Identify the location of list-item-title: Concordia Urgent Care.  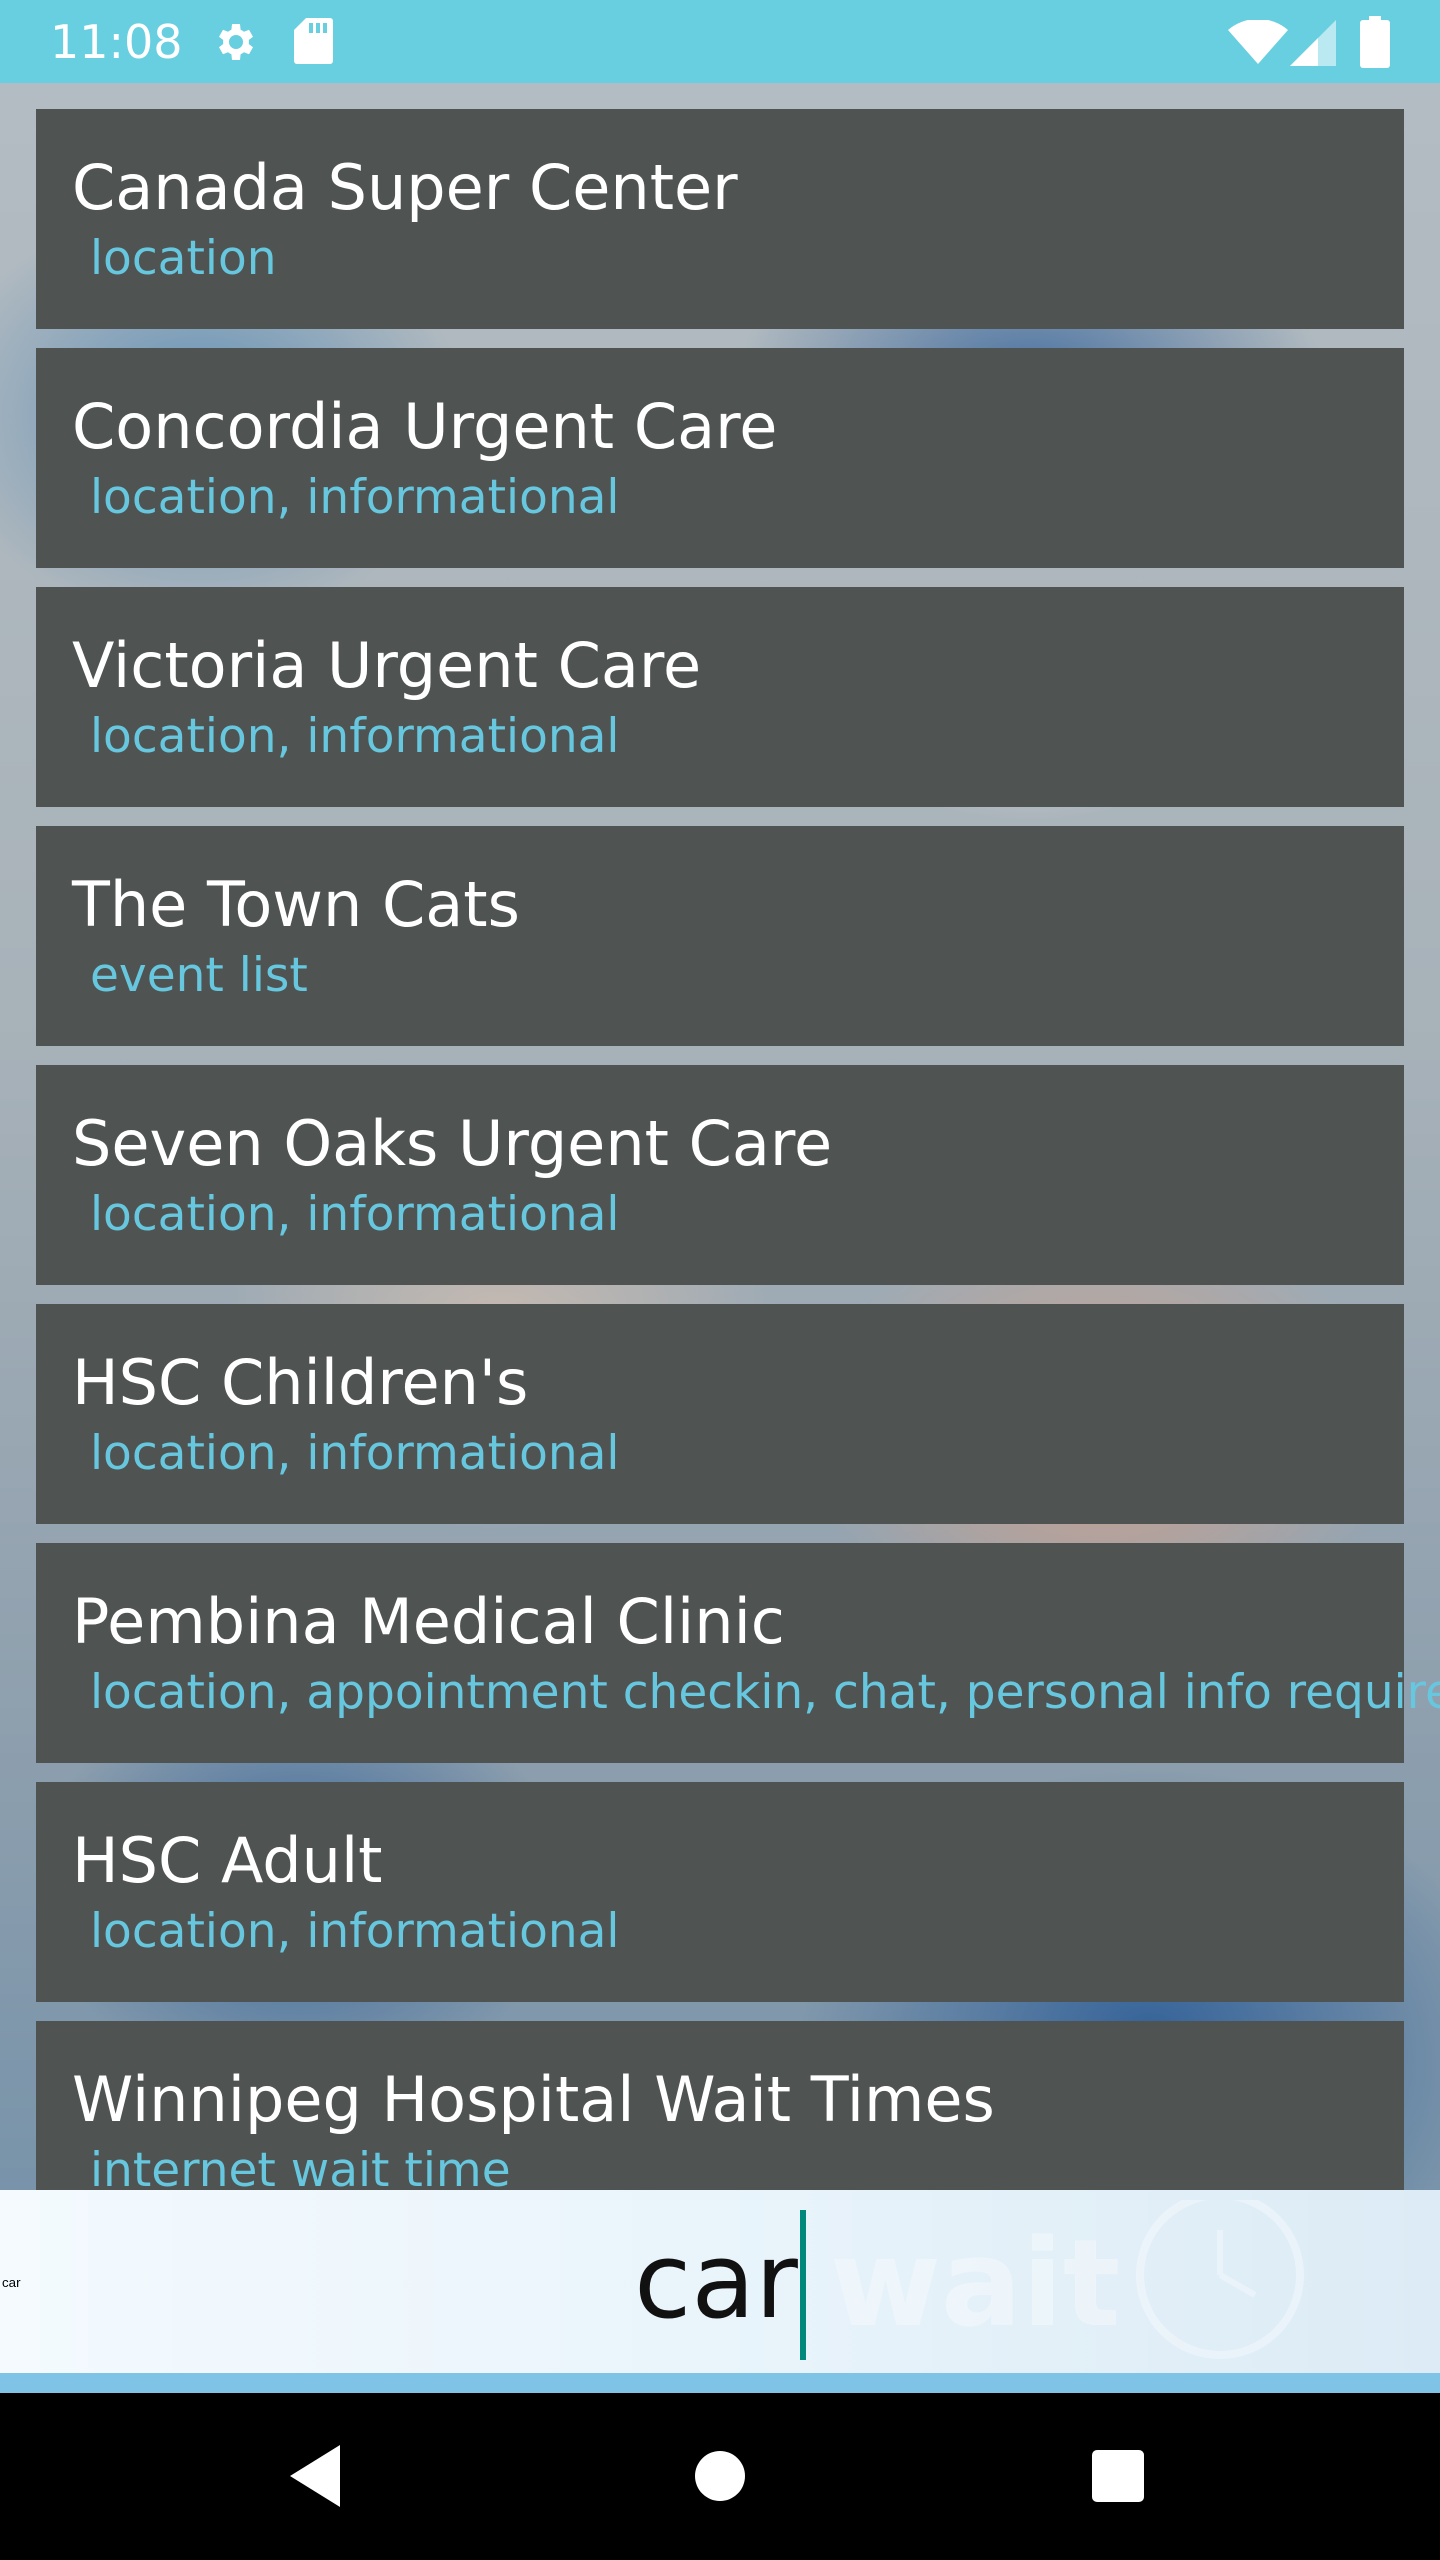
(425, 426).